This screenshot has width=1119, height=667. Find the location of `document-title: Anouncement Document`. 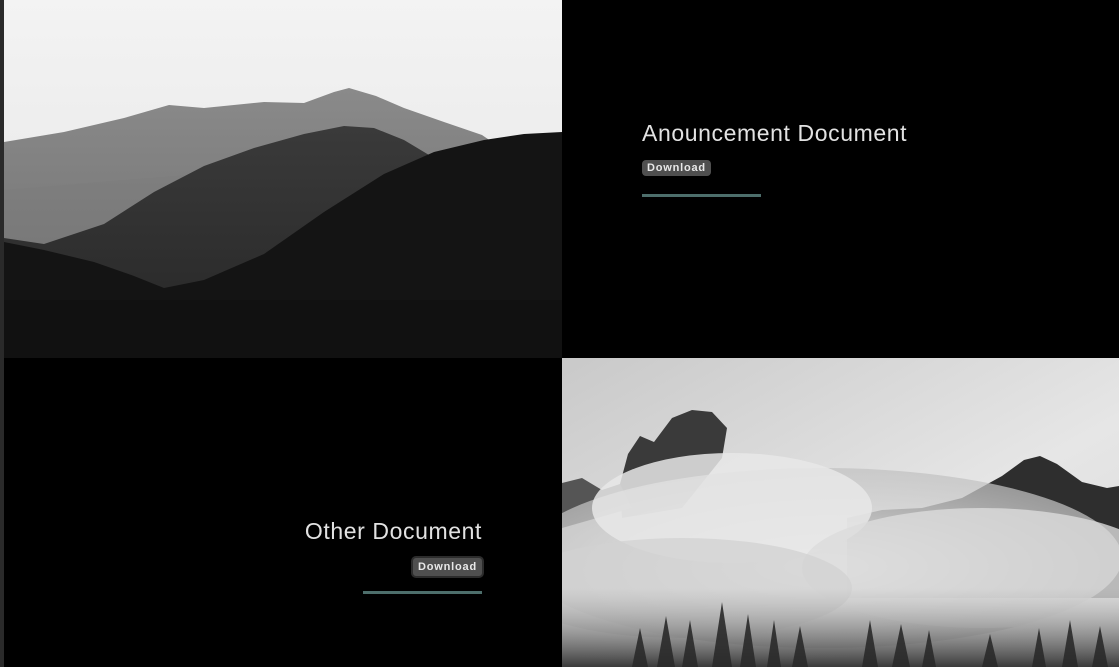

document-title: Anouncement Document is located at coordinates (775, 133).